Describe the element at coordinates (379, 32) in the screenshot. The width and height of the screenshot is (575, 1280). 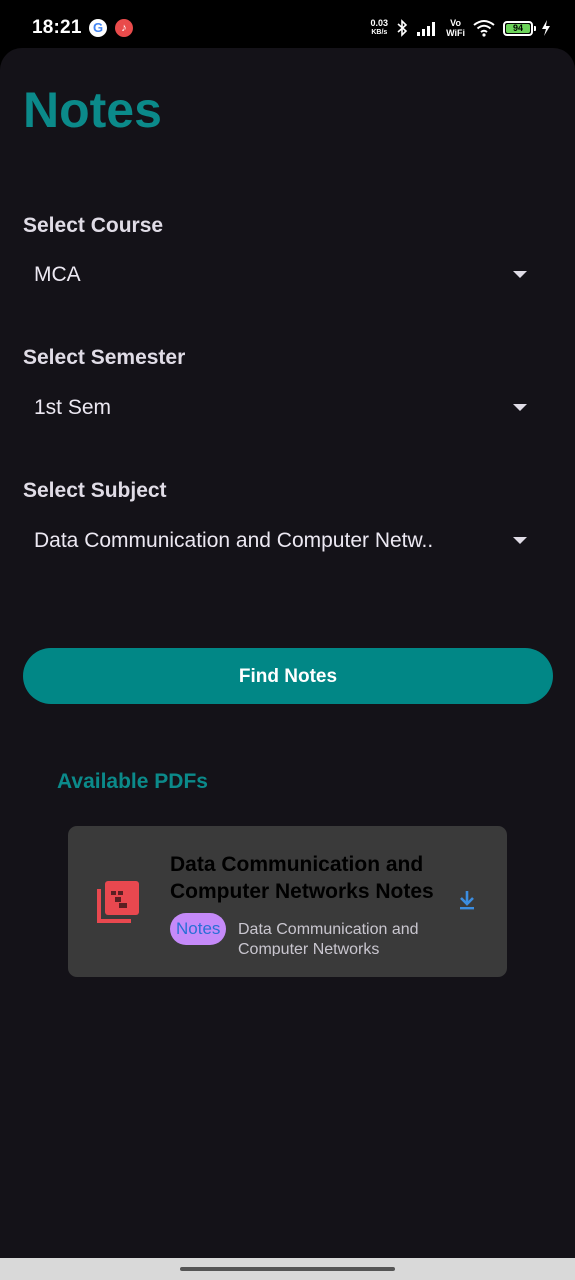
I see `network-speed-unit: KB/s` at that location.